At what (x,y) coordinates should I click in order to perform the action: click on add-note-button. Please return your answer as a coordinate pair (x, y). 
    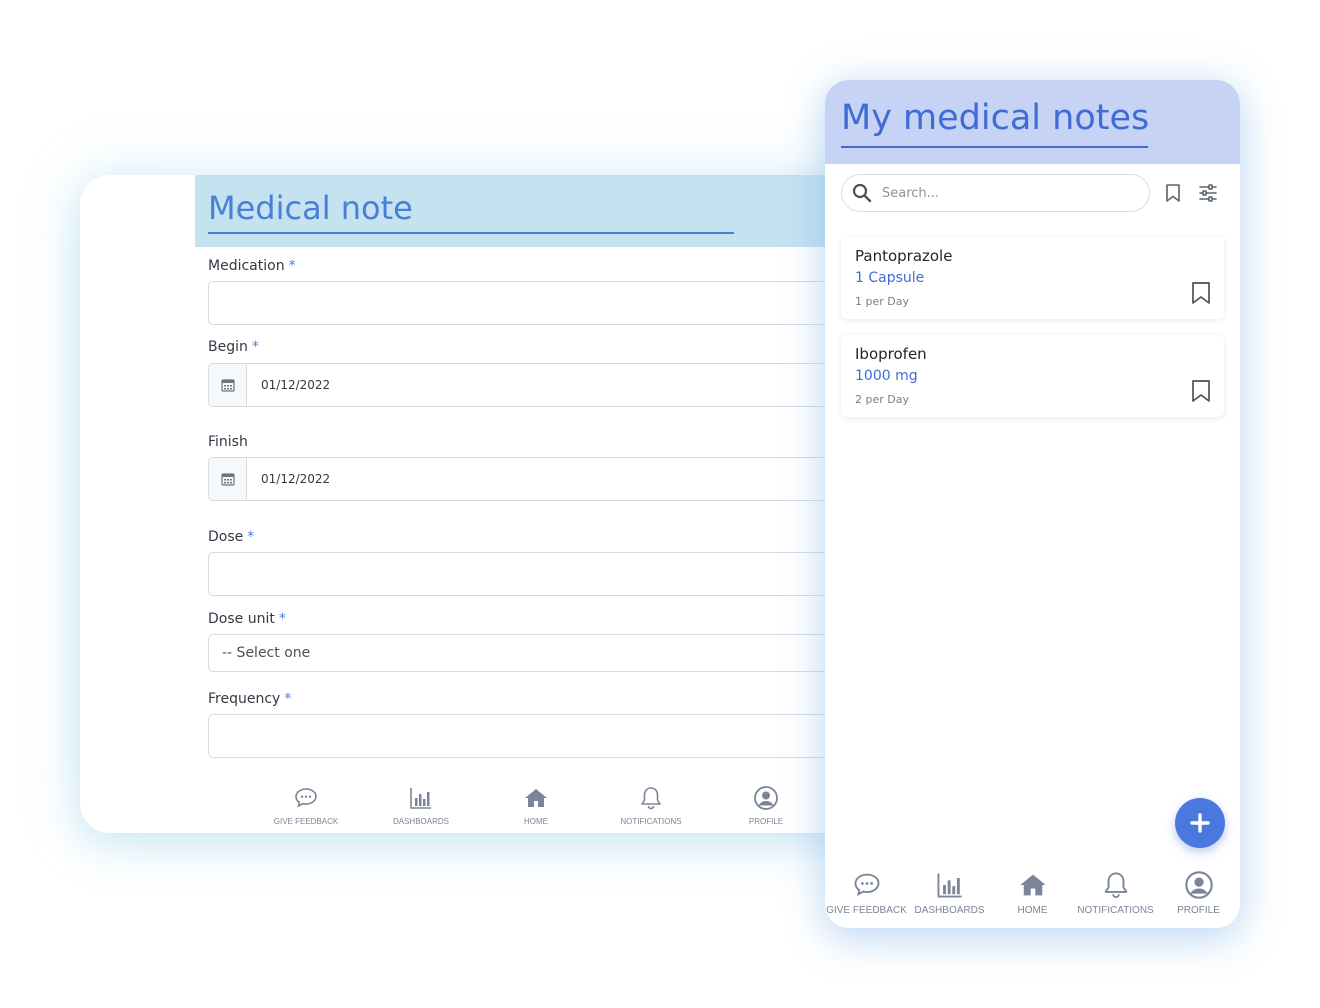
    Looking at the image, I should click on (1200, 823).